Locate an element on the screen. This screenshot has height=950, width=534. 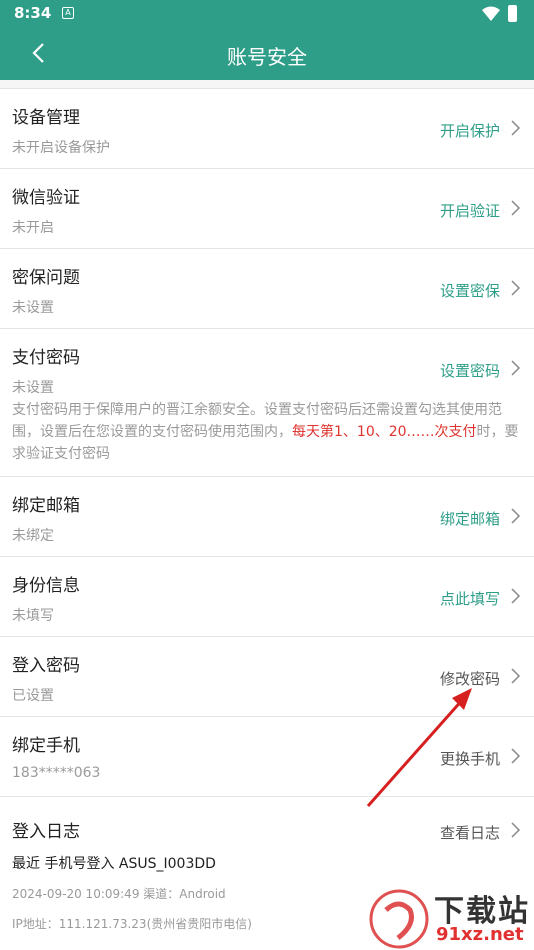
row-title: 绑定邮箱 is located at coordinates (46, 506).